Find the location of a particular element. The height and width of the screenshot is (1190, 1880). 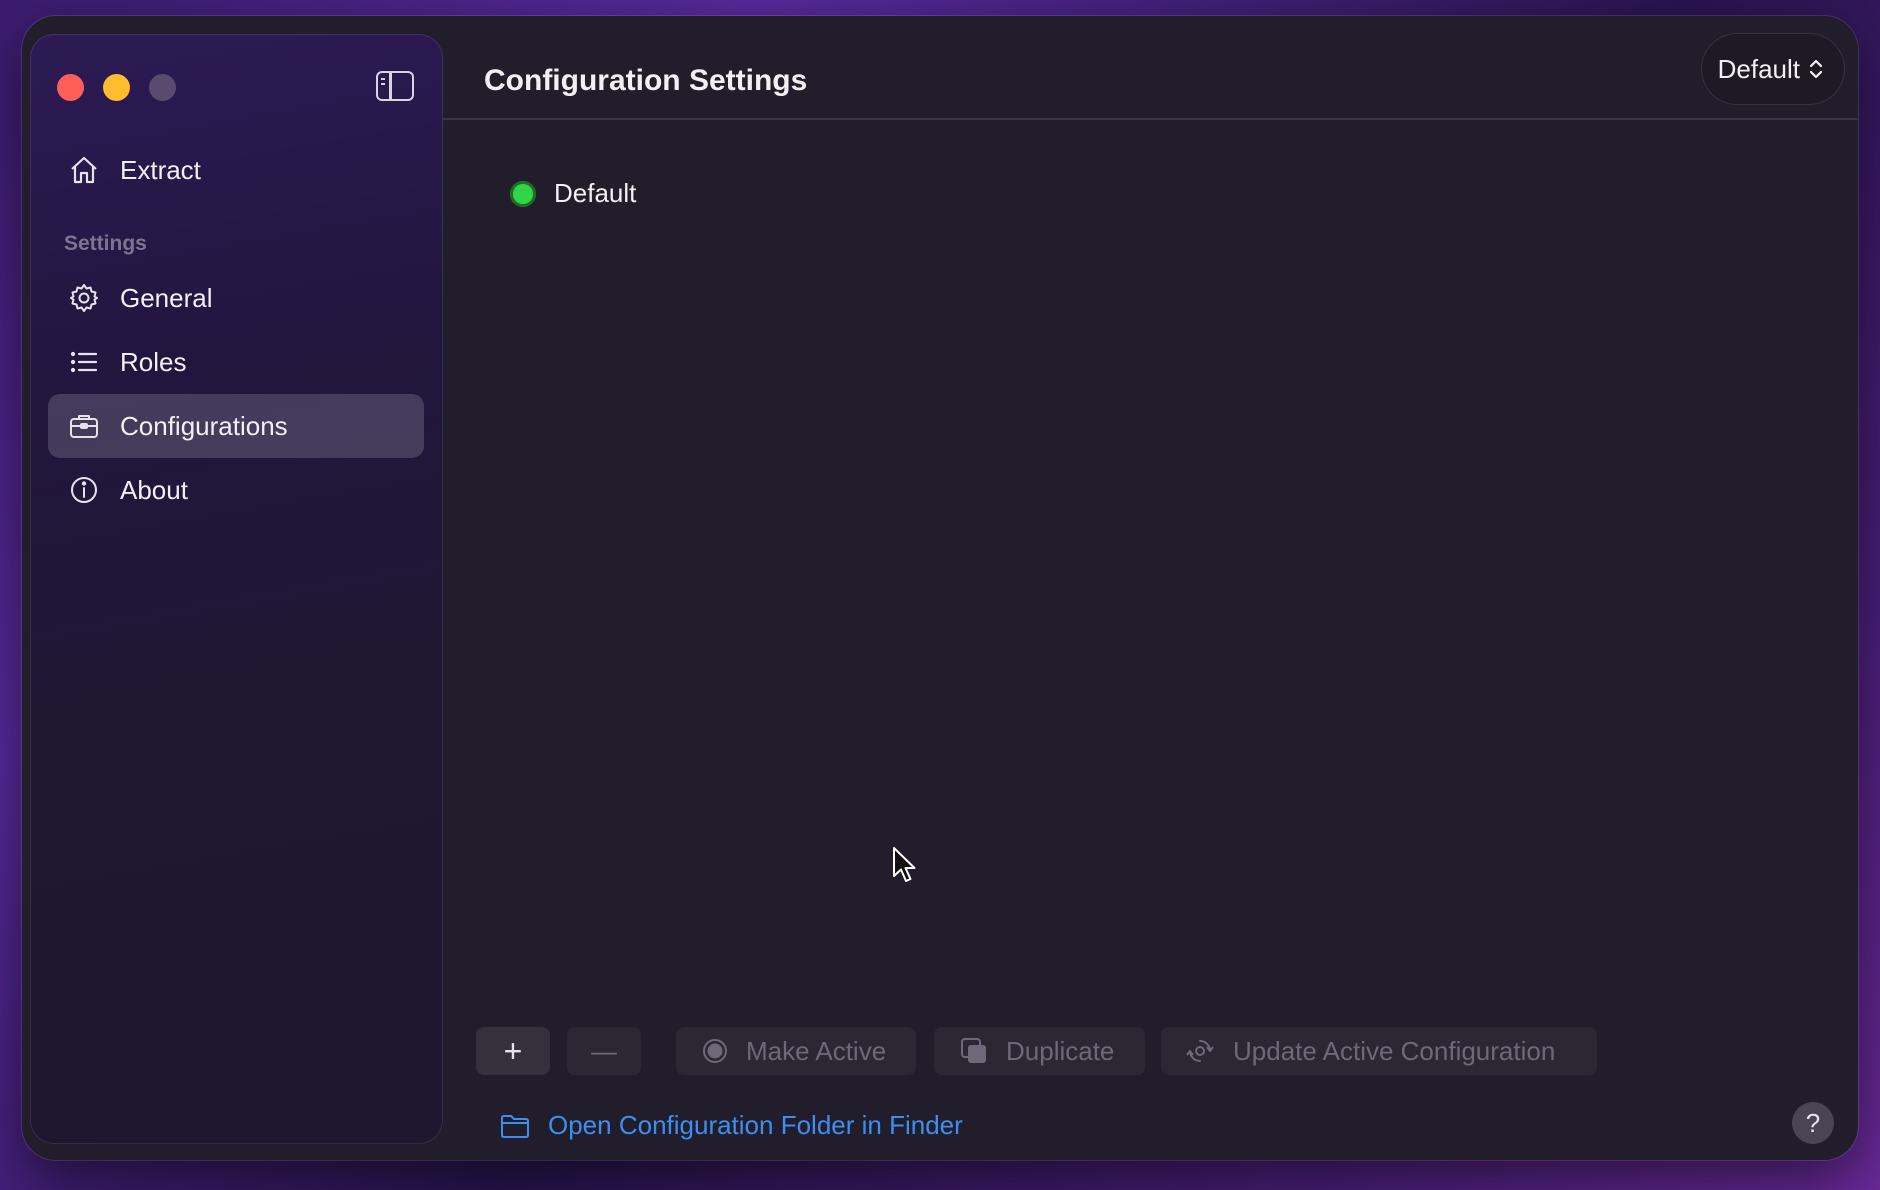

help-button: ? is located at coordinates (1813, 1123).